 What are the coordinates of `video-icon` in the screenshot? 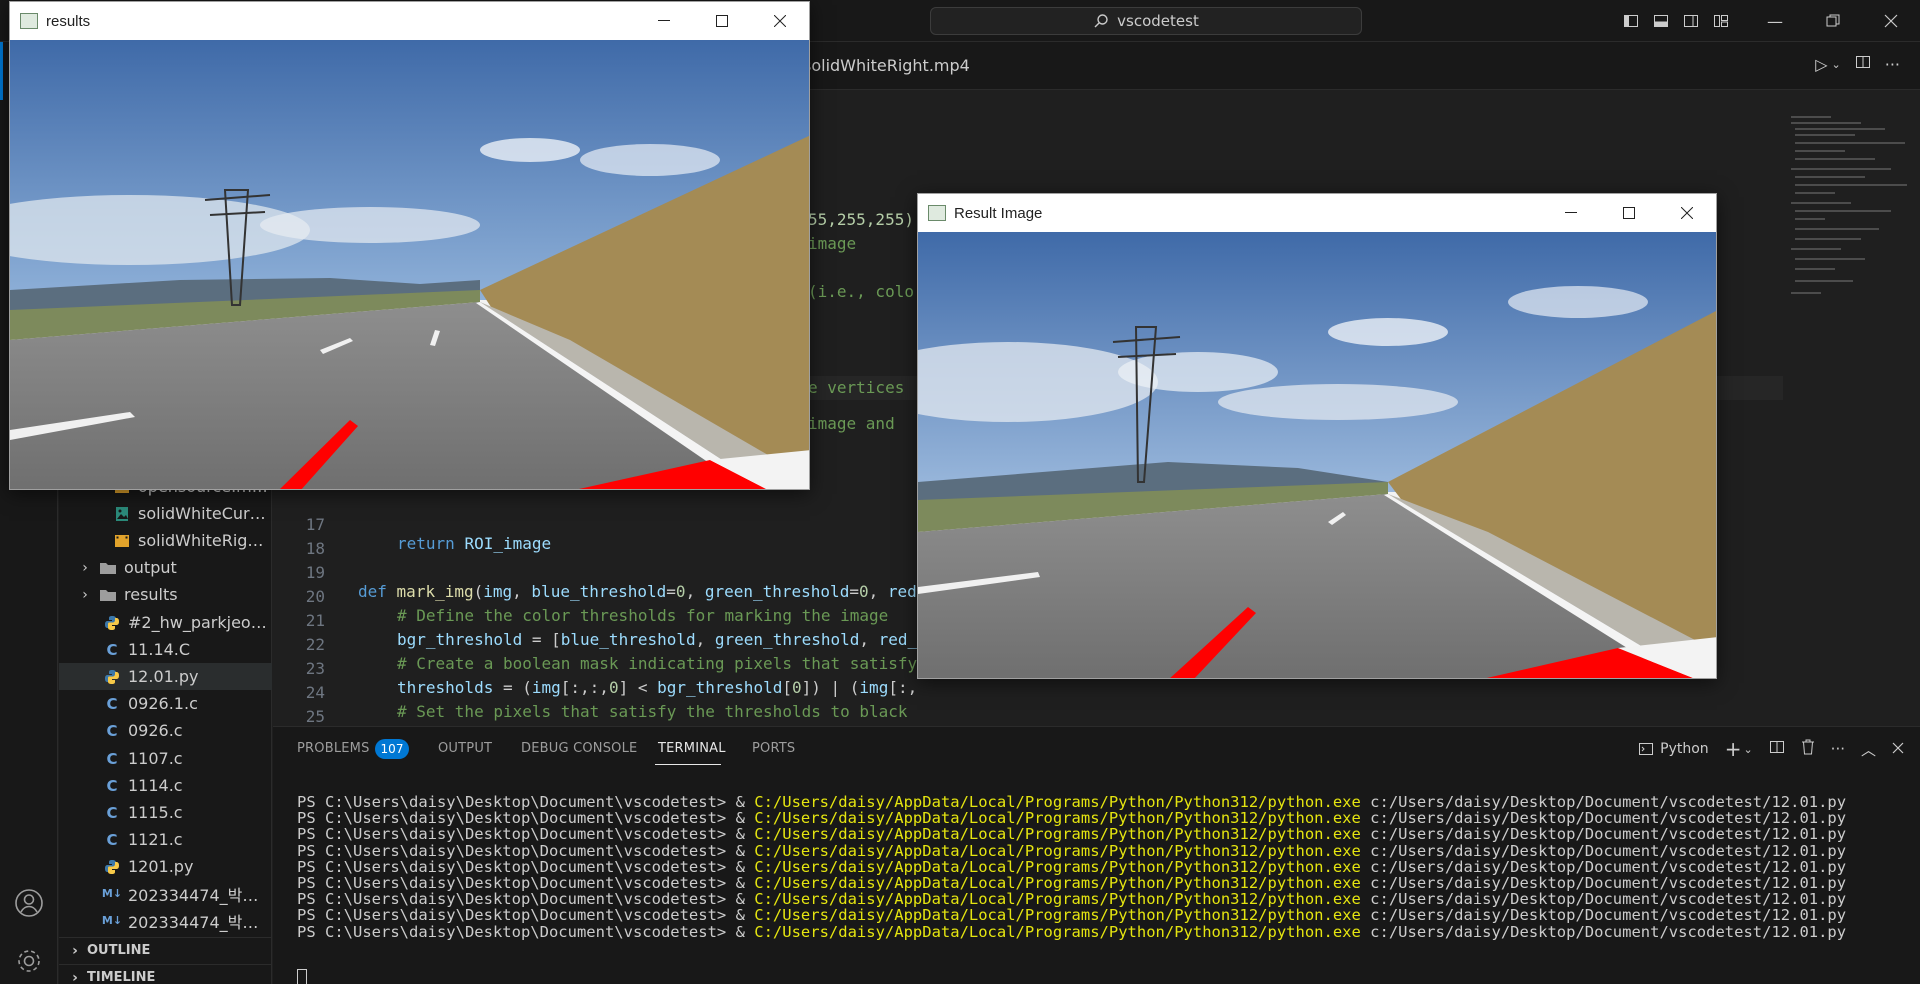 It's located at (122, 541).